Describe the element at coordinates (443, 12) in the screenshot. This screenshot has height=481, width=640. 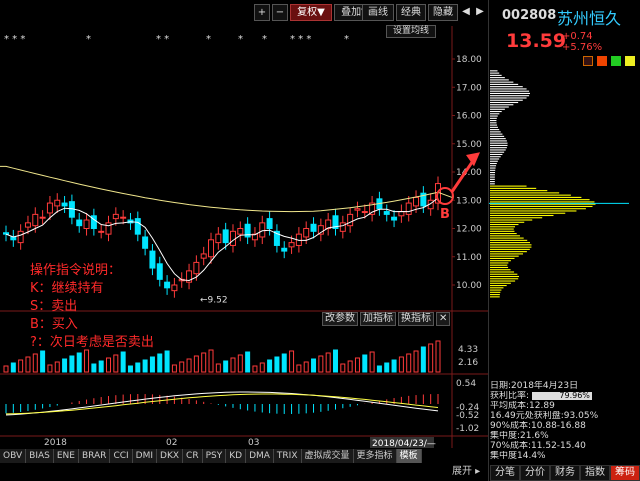
I see `hide-button: 隐藏` at that location.